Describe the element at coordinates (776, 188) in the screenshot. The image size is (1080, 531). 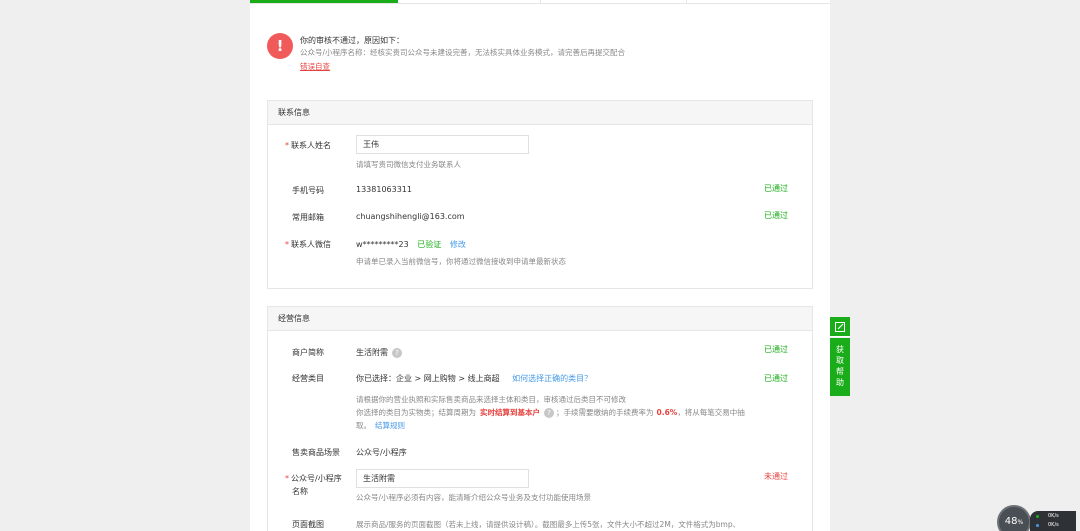
I see `phone-status: 已通过` at that location.